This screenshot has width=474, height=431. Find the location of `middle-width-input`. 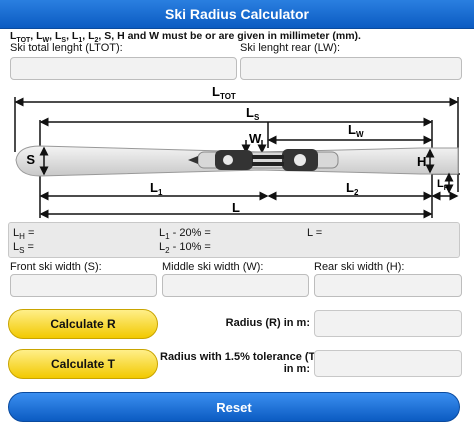

middle-width-input is located at coordinates (235, 285).